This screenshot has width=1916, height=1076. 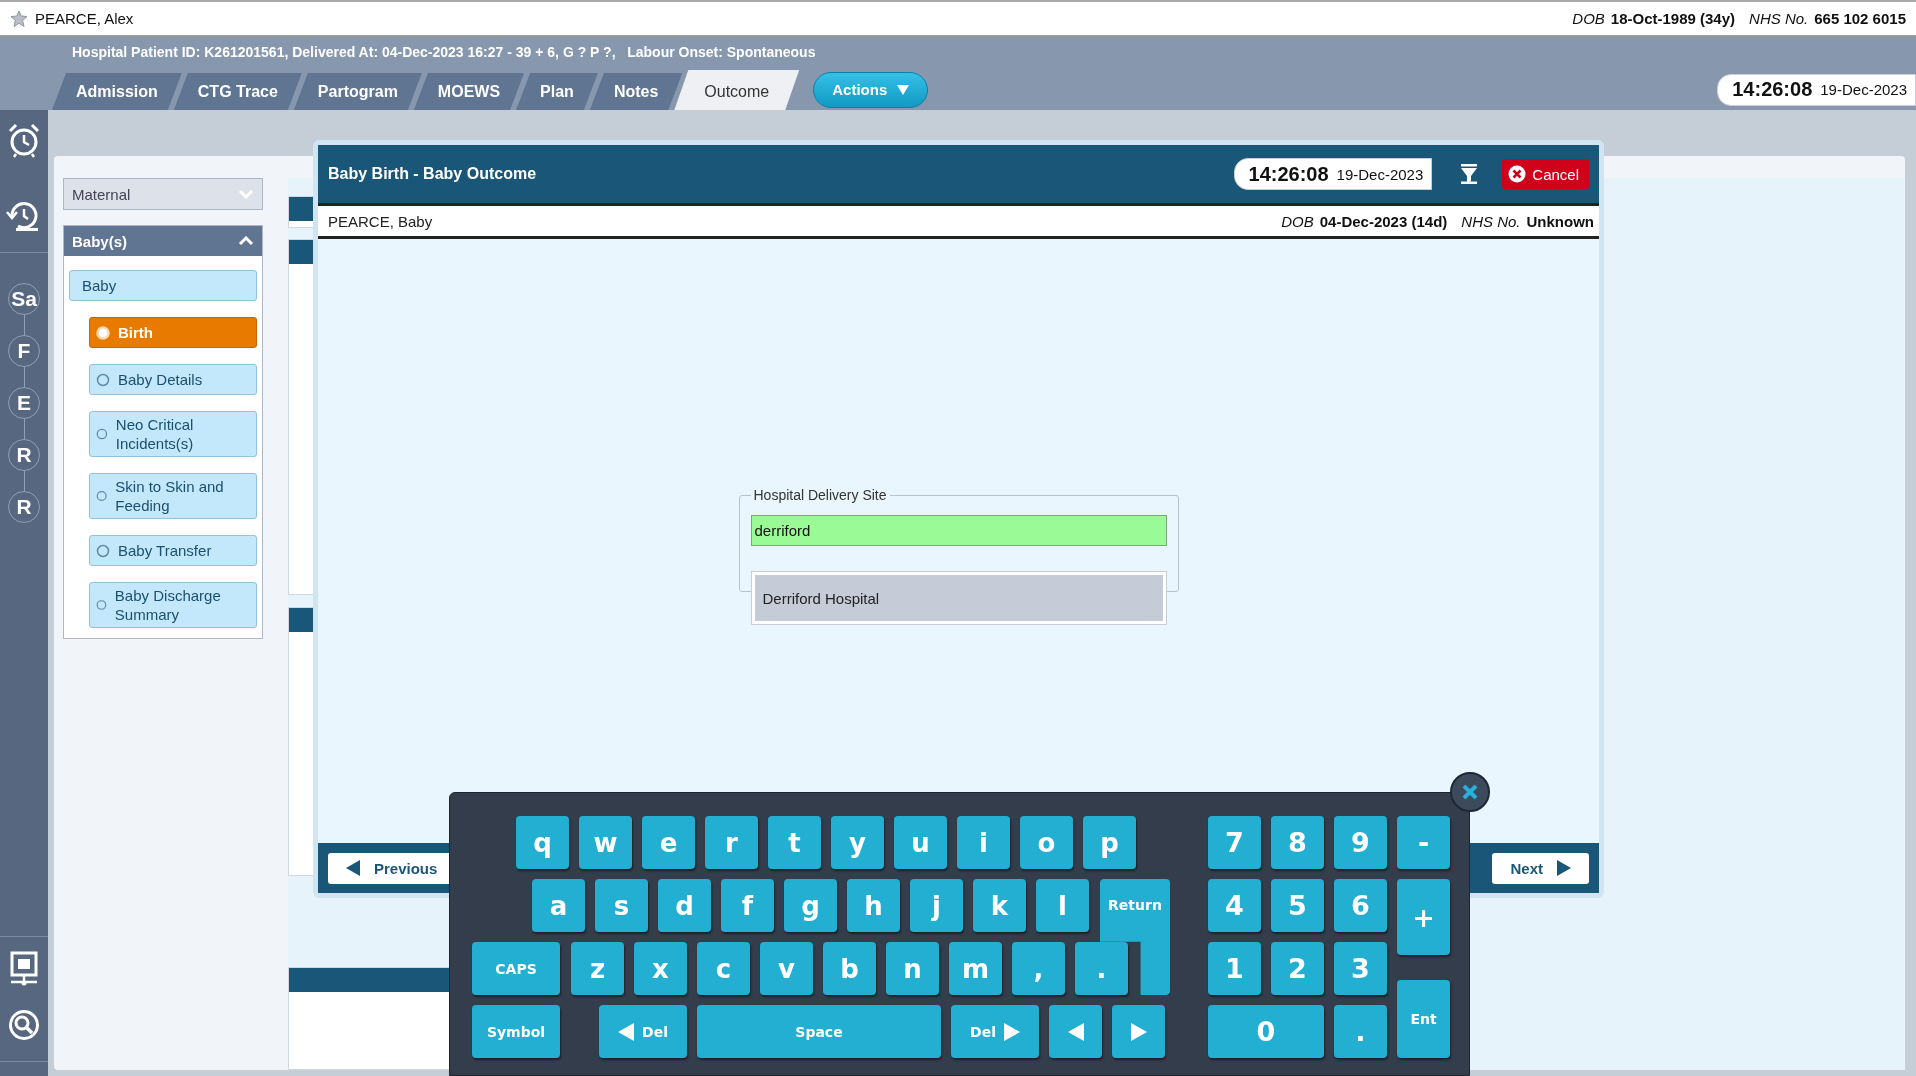 I want to click on maternal-dropdown: Maternal, so click(x=163, y=194).